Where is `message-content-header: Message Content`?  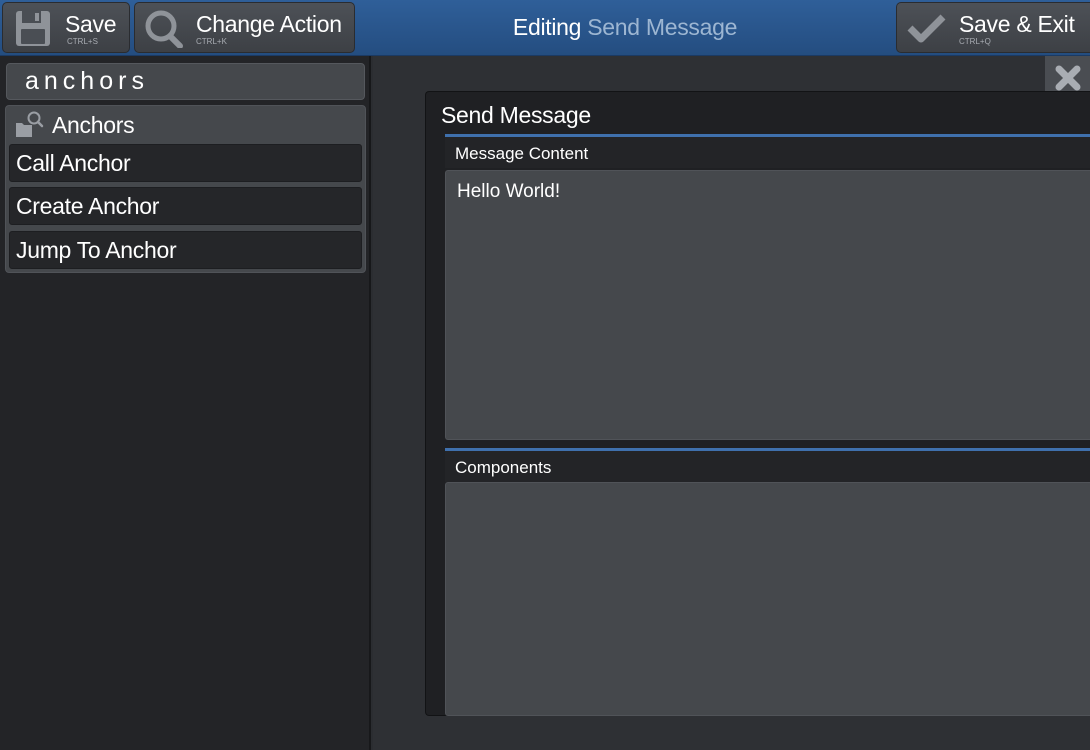
message-content-header: Message Content is located at coordinates (767, 151).